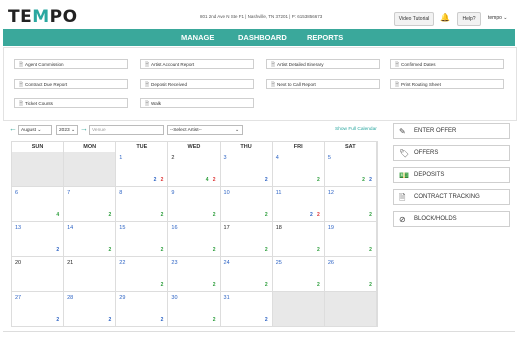 This screenshot has width=519, height=346. Describe the element at coordinates (194, 204) in the screenshot. I see `calendar-day-cell: 92` at that location.